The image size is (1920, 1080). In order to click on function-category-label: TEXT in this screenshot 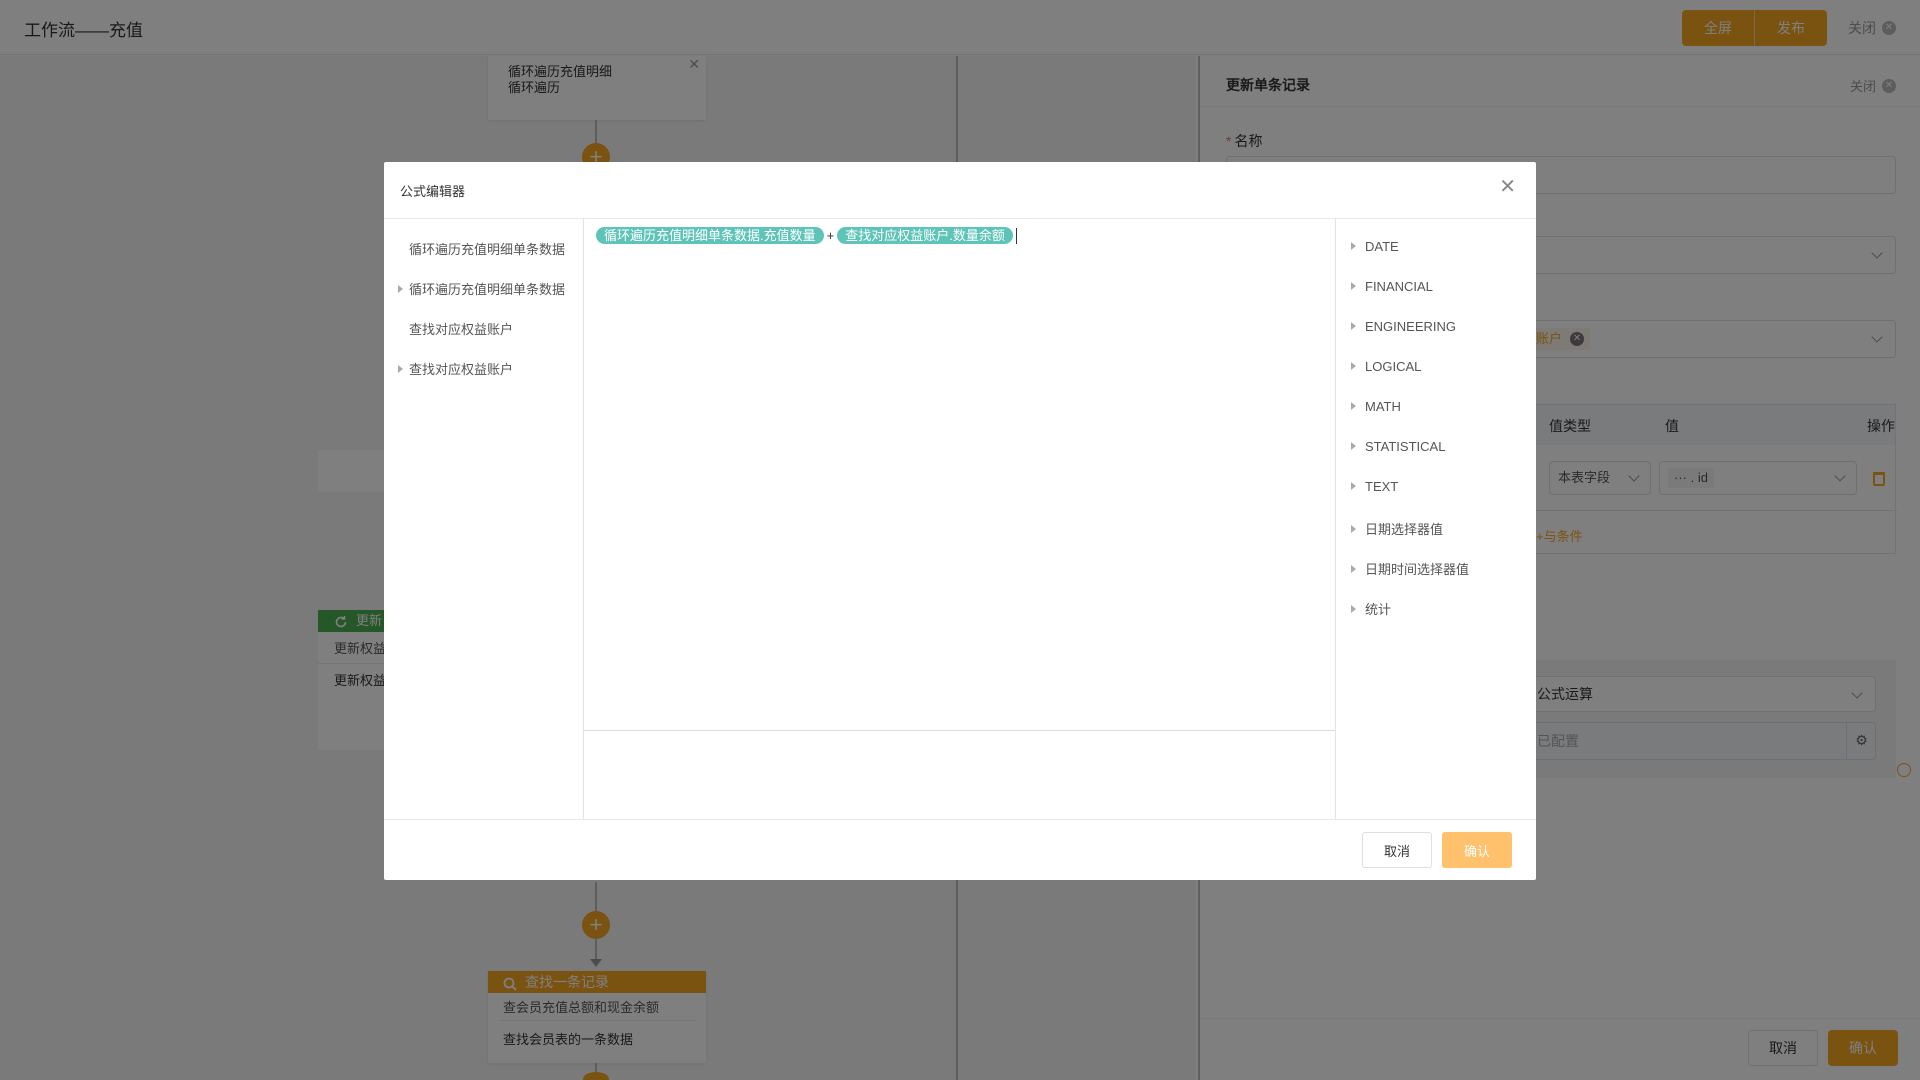, I will do `click(1382, 486)`.